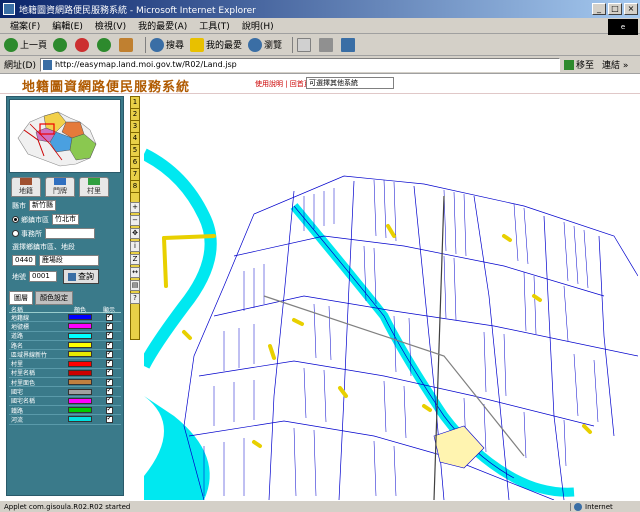 The image size is (640, 512). Describe the element at coordinates (110, 25) in the screenshot. I see `menu-view: 檢視(V)` at that location.